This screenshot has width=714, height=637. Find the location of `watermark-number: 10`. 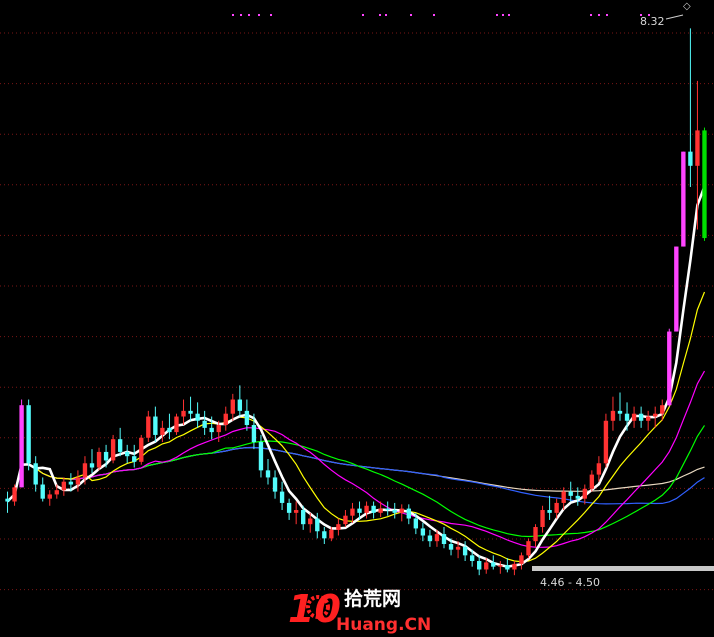

watermark-number: 10 is located at coordinates (314, 609).